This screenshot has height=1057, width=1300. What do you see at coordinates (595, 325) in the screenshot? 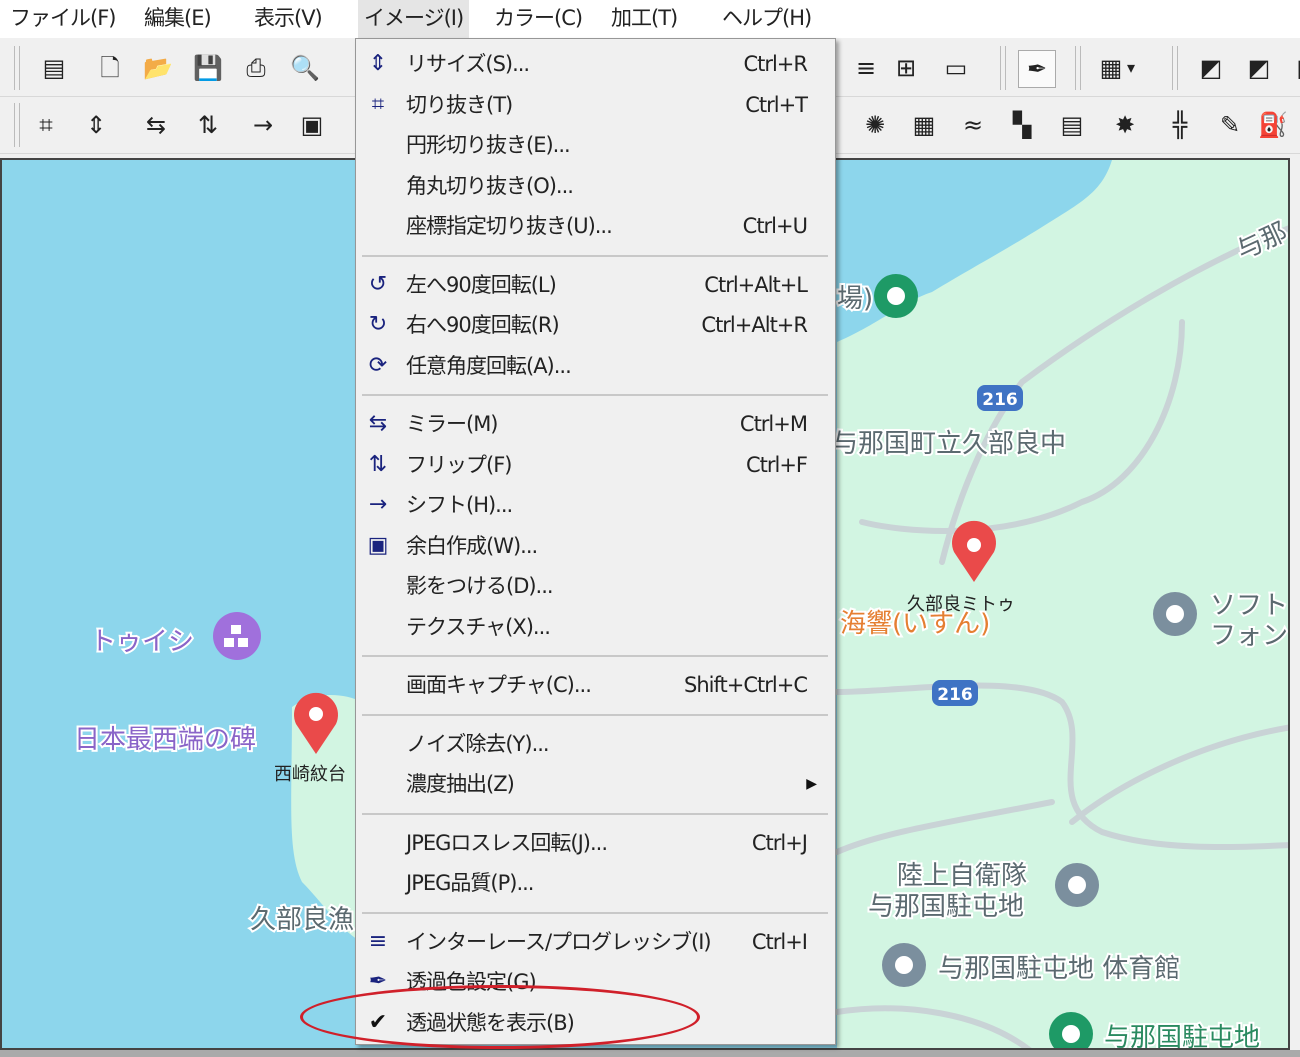
I see `menu-item: ↻ 右へ90度回転(R) Ctrl+Alt+R` at bounding box center [595, 325].